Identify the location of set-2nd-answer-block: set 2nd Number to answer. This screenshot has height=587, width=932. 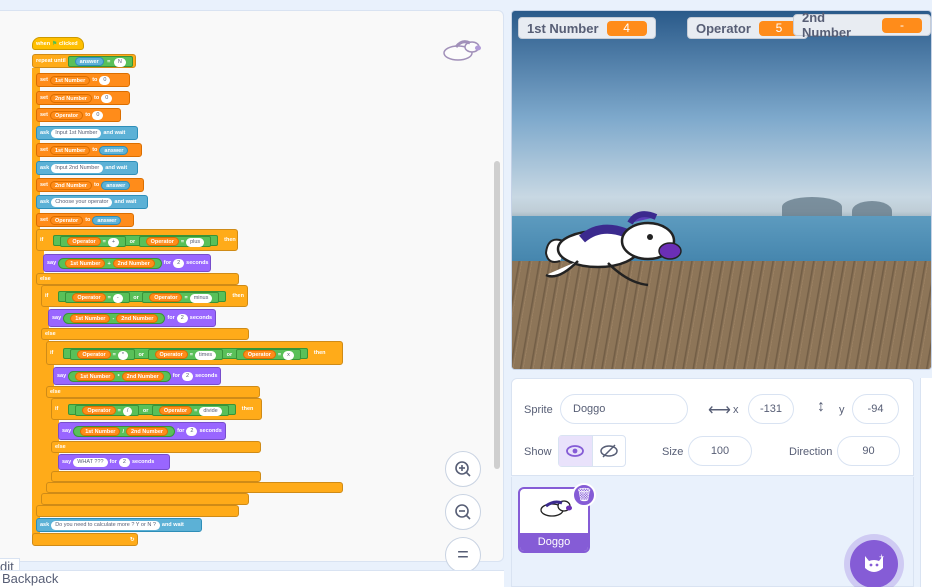
(90, 185).